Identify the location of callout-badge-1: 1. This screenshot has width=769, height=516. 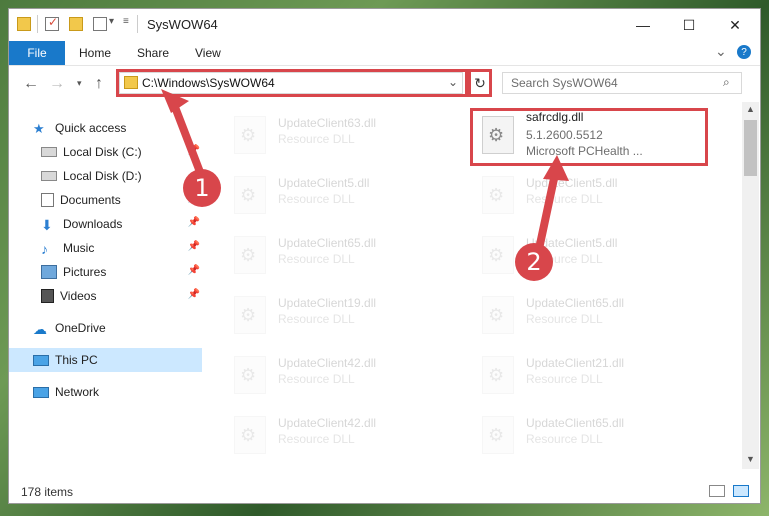
(202, 188).